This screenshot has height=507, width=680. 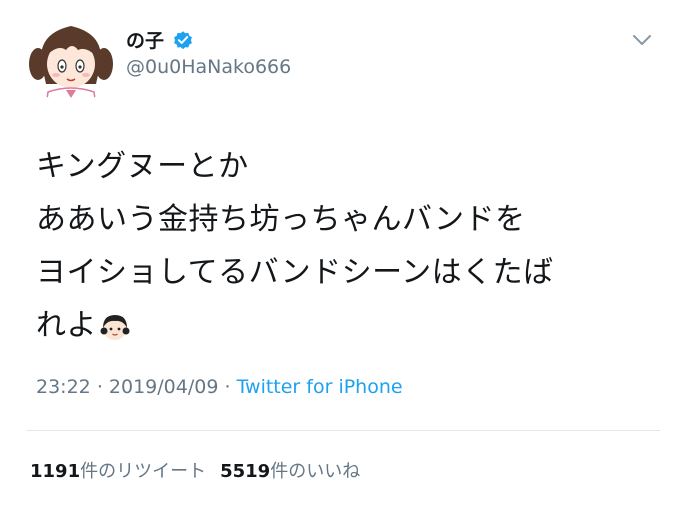 I want to click on like-label: 件のいいね, so click(x=315, y=471).